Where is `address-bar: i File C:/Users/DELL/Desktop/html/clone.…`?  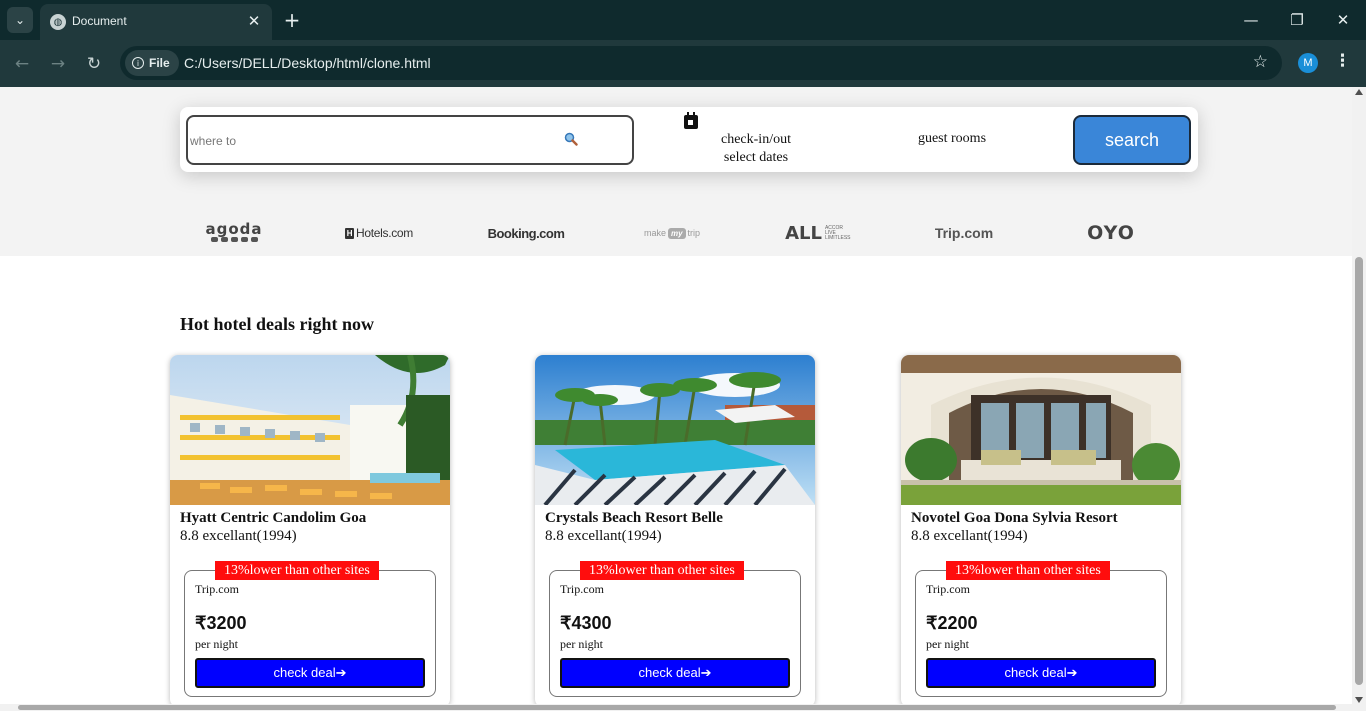
address-bar: i File C:/Users/DELL/Desktop/html/clone.… is located at coordinates (701, 63).